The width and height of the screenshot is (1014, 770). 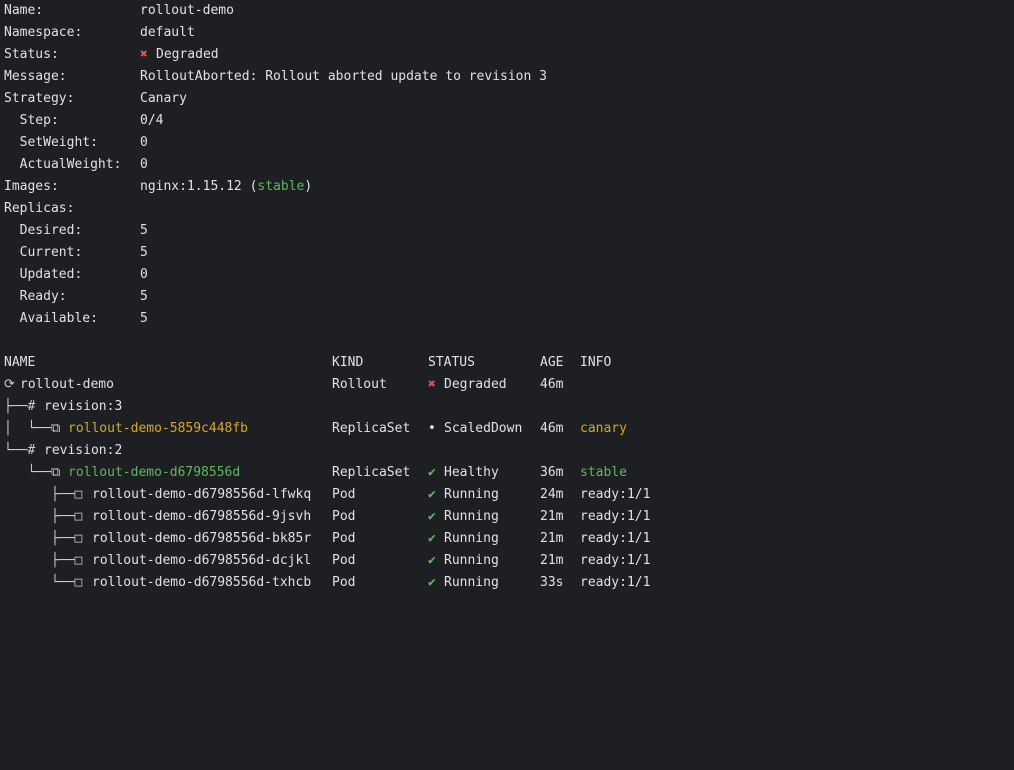 What do you see at coordinates (144, 318) in the screenshot?
I see `available-value: 5` at bounding box center [144, 318].